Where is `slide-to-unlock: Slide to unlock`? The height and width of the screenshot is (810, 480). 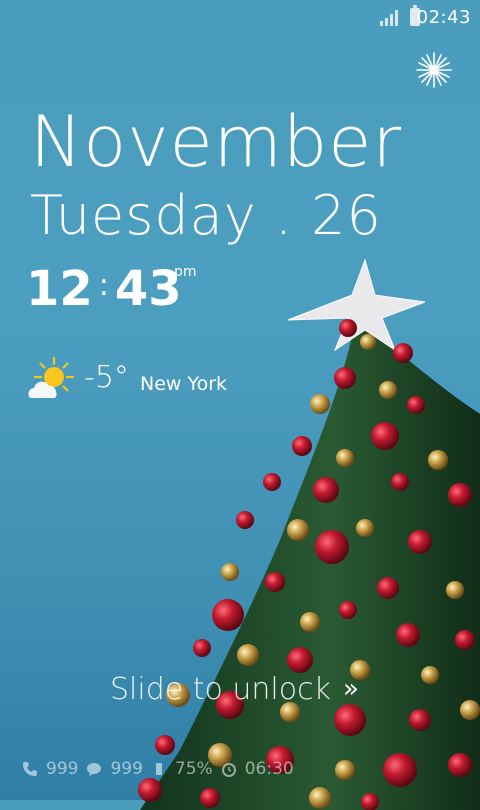
slide-to-unlock: Slide to unlock is located at coordinates (220, 689).